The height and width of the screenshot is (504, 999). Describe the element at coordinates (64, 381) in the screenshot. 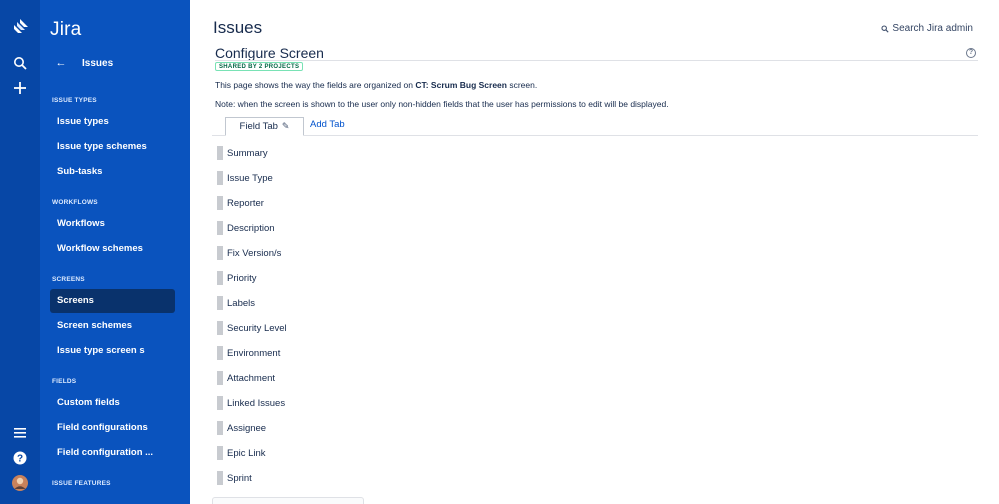

I see `section-title-fields: FIELDS` at that location.